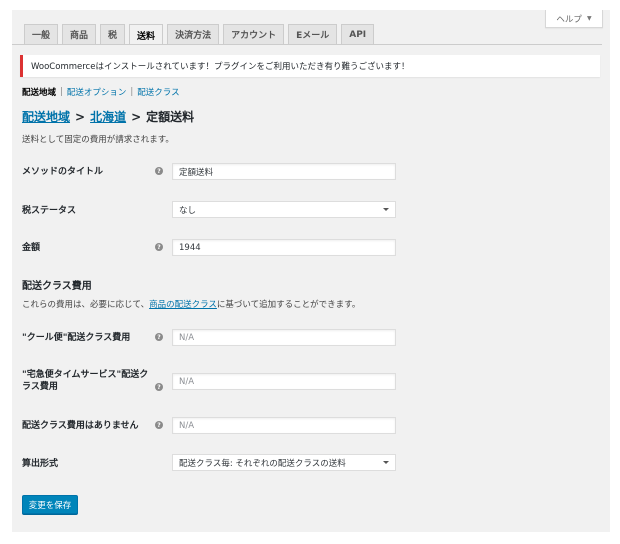 This screenshot has width=620, height=544. What do you see at coordinates (313, 34) in the screenshot?
I see `tab-email: Eメール` at bounding box center [313, 34].